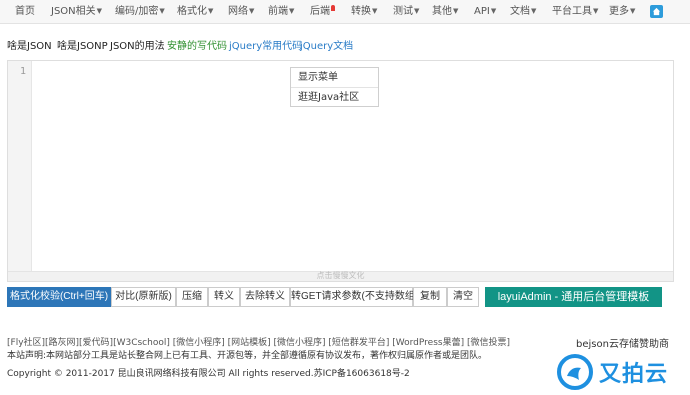 The width and height of the screenshot is (690, 395). Describe the element at coordinates (20, 166) in the screenshot. I see `line-gutter: 1` at that location.